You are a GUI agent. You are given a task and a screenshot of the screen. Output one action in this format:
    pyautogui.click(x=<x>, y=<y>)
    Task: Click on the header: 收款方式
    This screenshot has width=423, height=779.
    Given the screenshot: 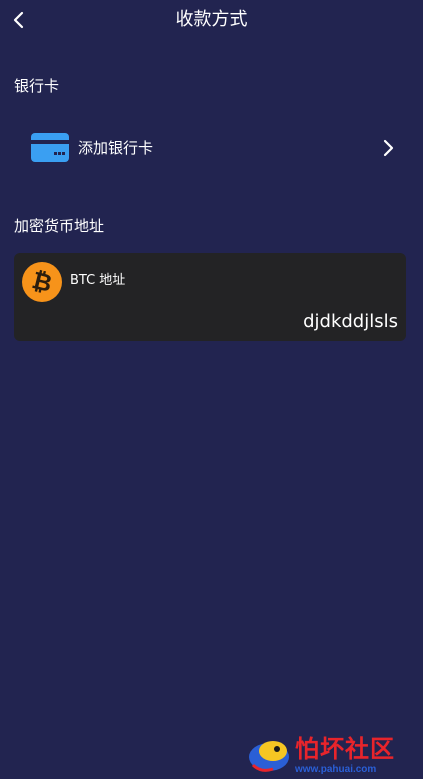 What is the action you would take?
    pyautogui.click(x=211, y=20)
    